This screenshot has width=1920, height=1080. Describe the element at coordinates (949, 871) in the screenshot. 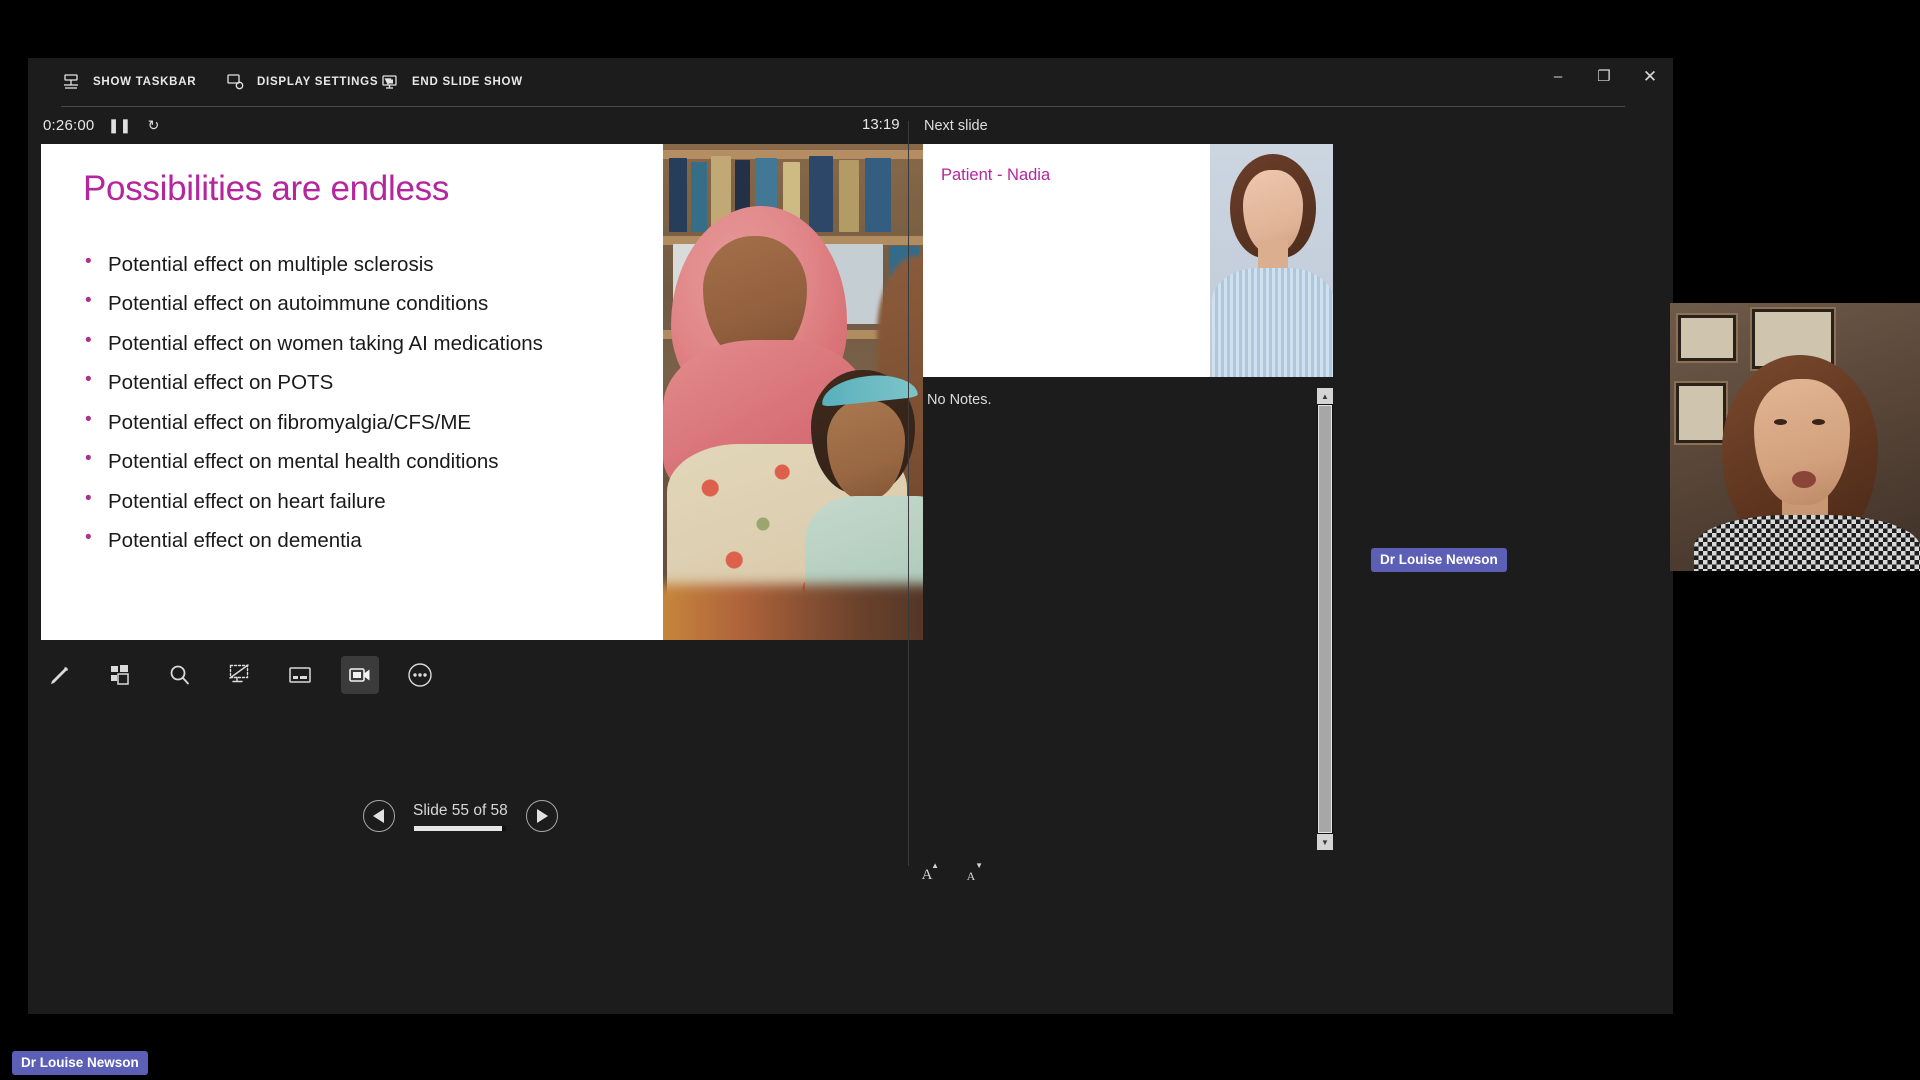

I see `notes-font-controls: A ▲ A ▼` at that location.